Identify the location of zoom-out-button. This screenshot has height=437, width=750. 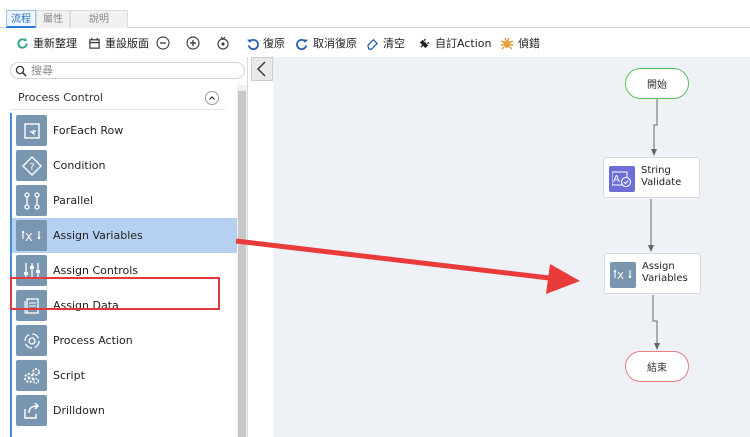
(163, 43).